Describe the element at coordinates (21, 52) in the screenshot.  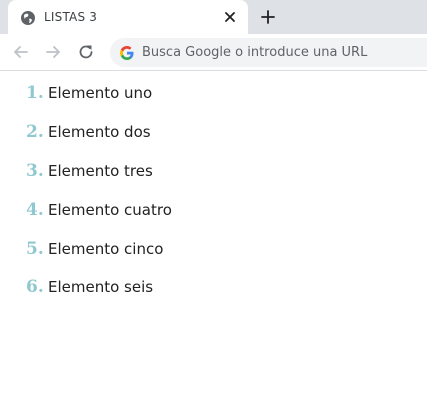
I see `back-arrow-icon` at that location.